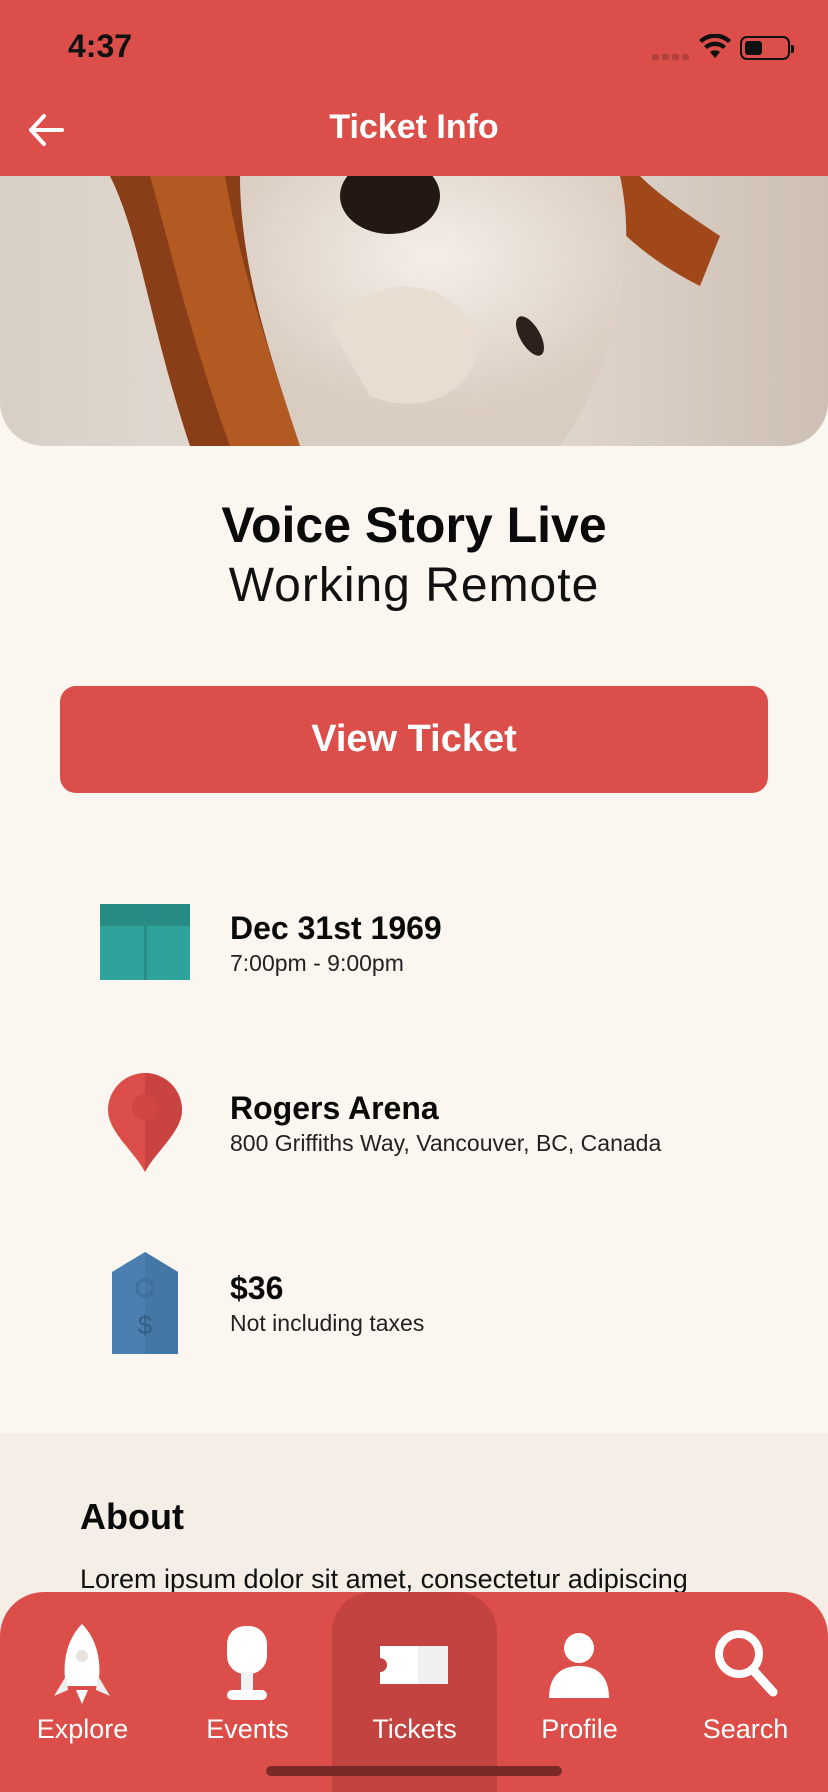  I want to click on view-ticket-button: View Ticket, so click(414, 739).